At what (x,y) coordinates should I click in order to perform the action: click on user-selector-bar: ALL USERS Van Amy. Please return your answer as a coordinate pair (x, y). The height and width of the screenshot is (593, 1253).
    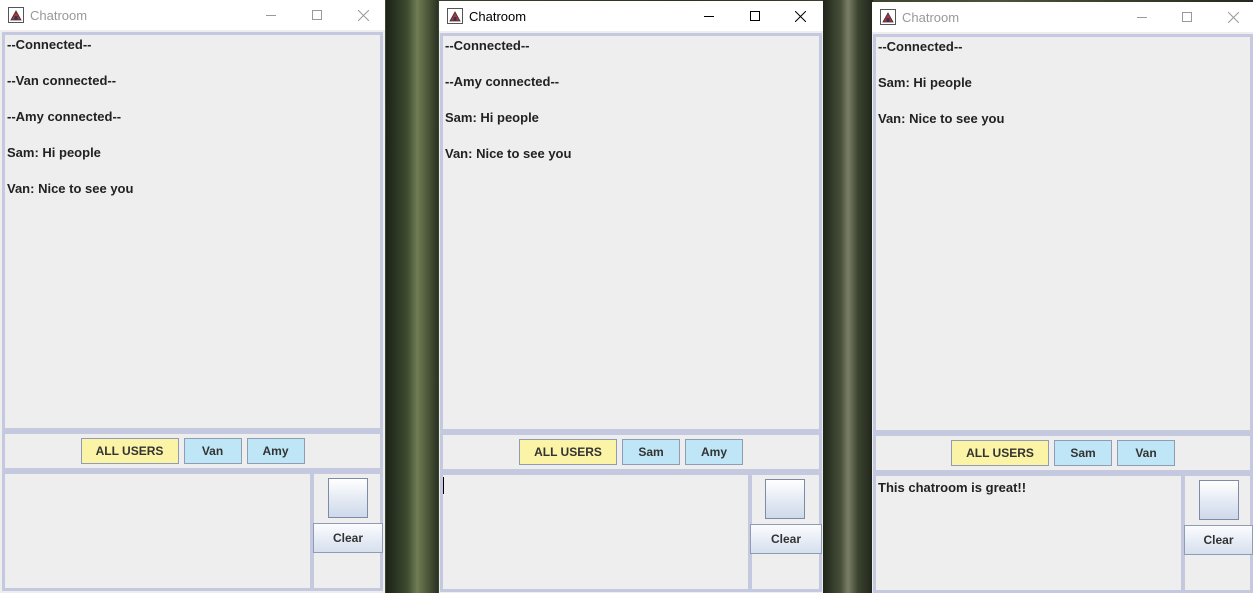
    Looking at the image, I should click on (192, 451).